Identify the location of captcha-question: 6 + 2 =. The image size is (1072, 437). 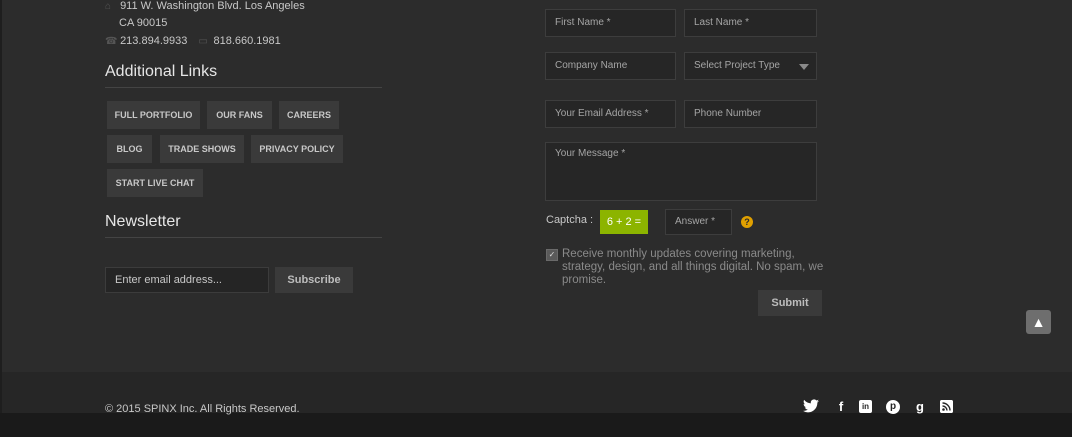
(624, 222).